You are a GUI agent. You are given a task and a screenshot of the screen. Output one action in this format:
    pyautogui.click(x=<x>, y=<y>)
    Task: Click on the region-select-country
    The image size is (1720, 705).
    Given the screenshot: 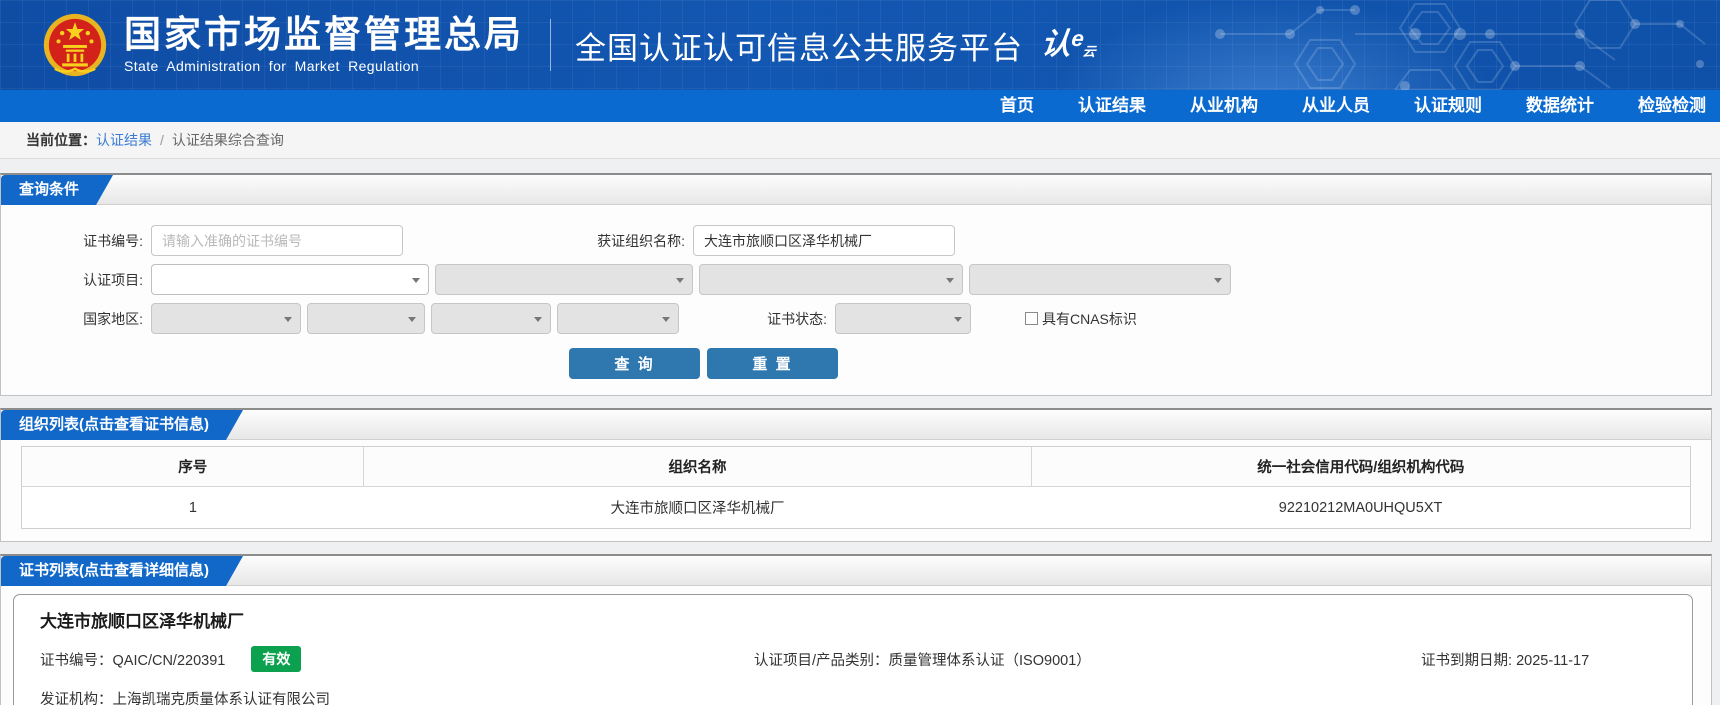 What is the action you would take?
    pyautogui.click(x=226, y=318)
    